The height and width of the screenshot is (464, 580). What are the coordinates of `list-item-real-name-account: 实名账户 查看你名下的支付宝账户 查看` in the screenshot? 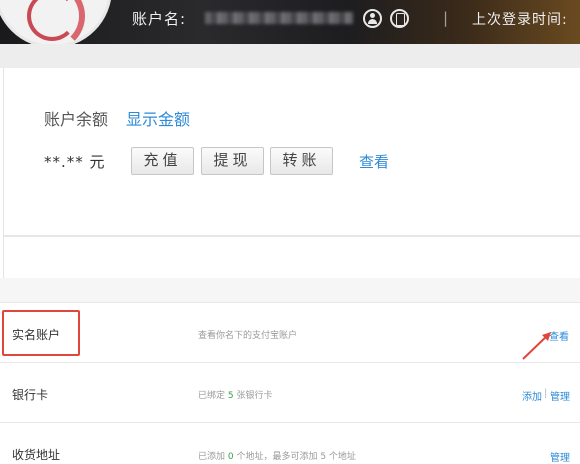 It's located at (290, 332).